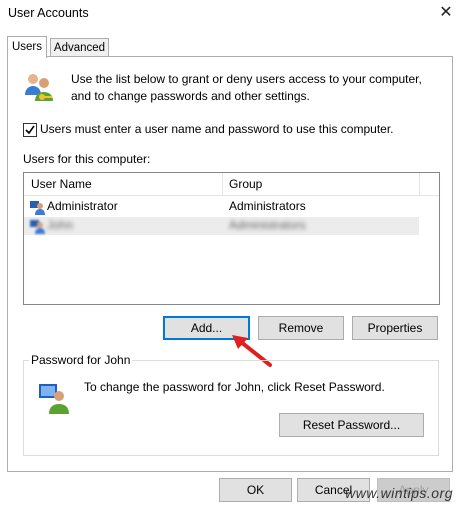 The image size is (459, 505). I want to click on table-row: Administrator Administrators, so click(231, 207).